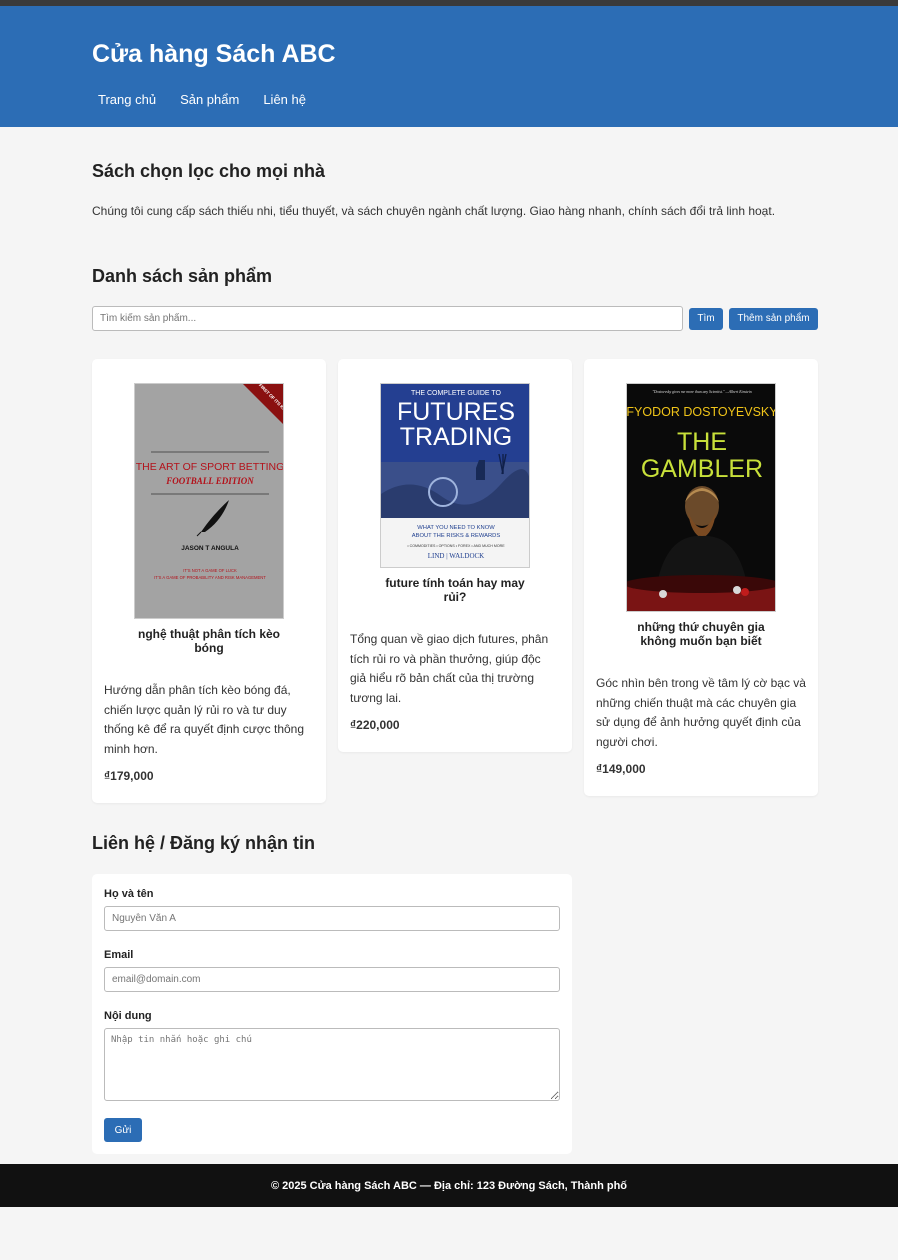 The image size is (898, 1260). What do you see at coordinates (204, 843) in the screenshot?
I see `contact-heading: Liên hệ / Đăng ký nhận tin` at bounding box center [204, 843].